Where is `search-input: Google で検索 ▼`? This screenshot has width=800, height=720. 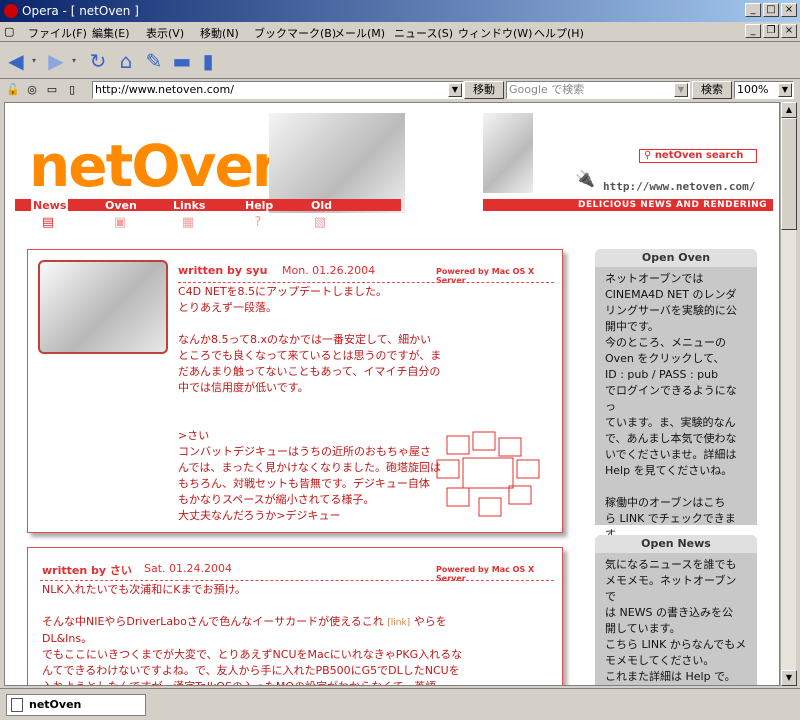
search-input: Google で検索 ▼ is located at coordinates (598, 90).